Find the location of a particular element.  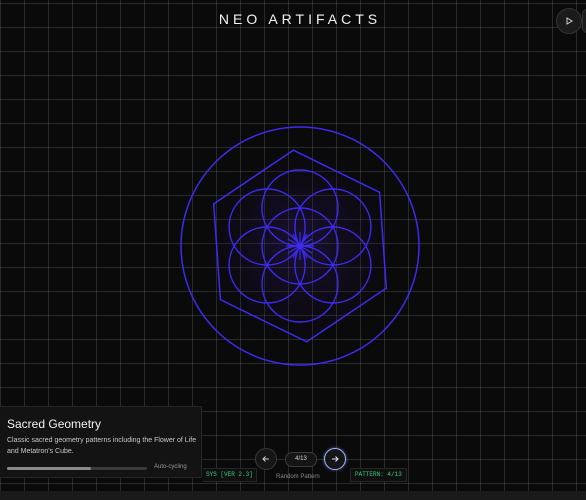

auto-cycle-label: Auto-cycling is located at coordinates (170, 467).